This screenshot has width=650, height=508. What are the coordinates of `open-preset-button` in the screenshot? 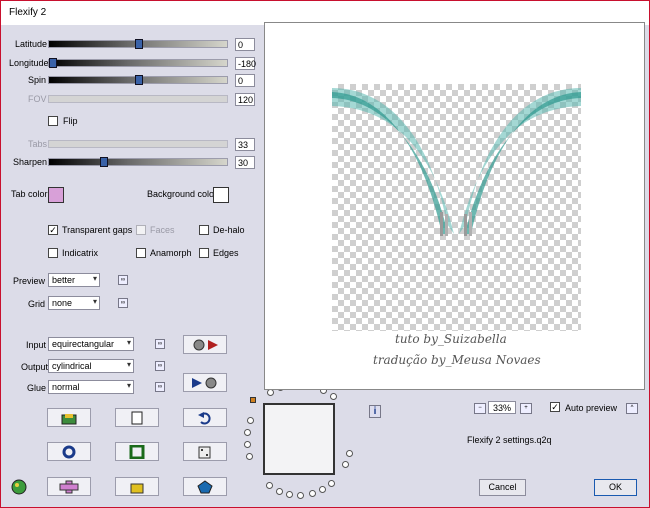 It's located at (69, 417).